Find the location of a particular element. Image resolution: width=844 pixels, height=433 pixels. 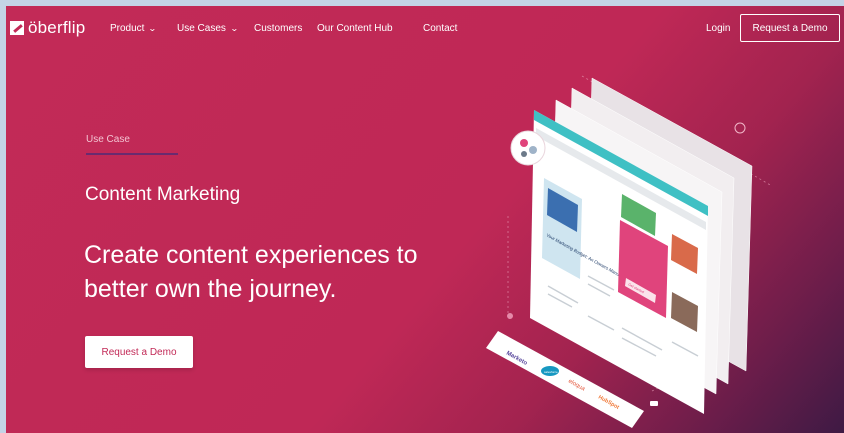

decor-circle is located at coordinates (740, 128).